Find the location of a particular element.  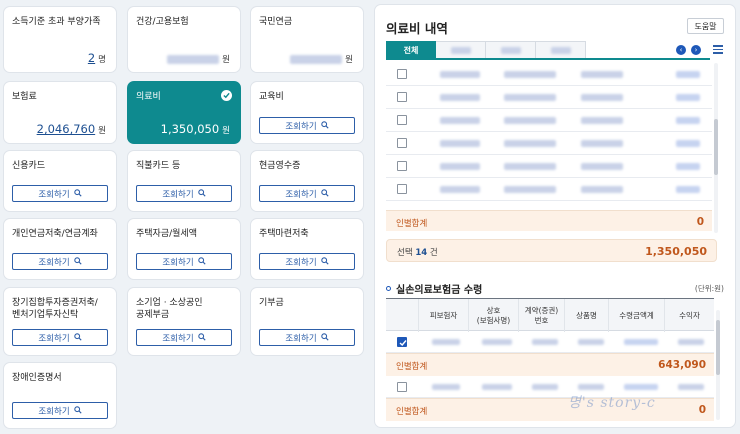

table-scrollbar is located at coordinates (718, 365).